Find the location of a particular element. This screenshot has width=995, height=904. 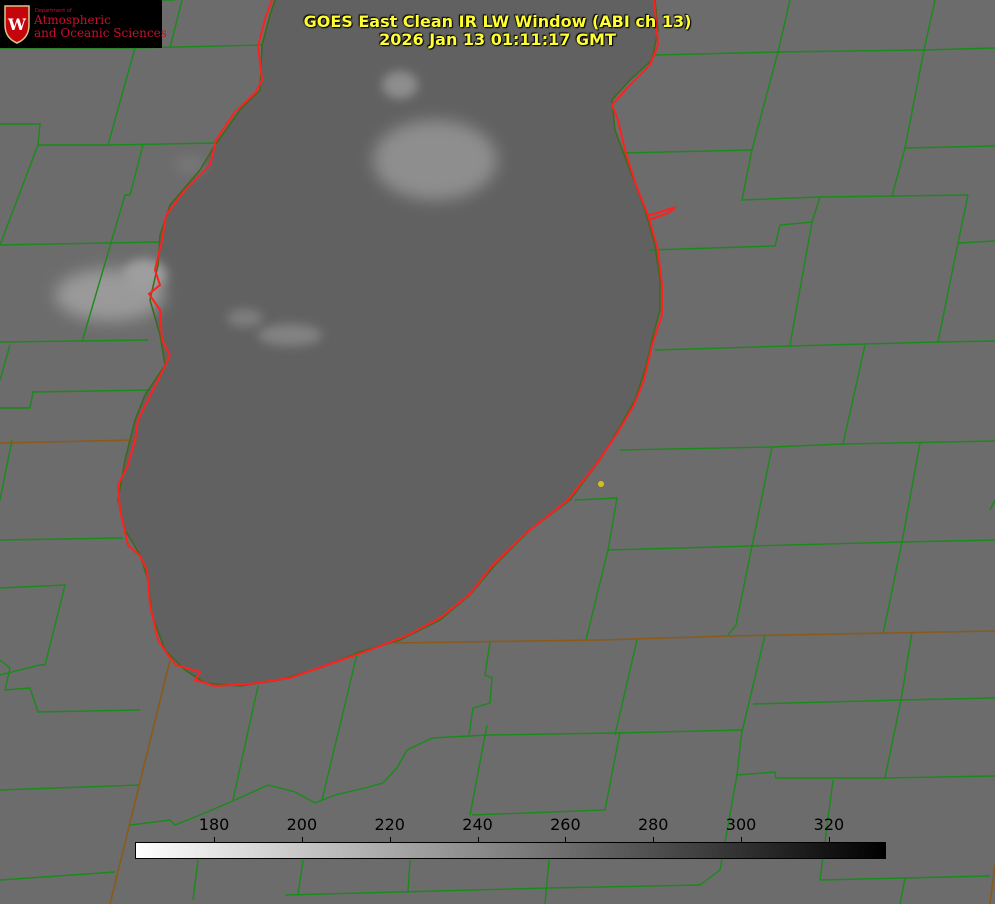

station-marker is located at coordinates (601, 484).